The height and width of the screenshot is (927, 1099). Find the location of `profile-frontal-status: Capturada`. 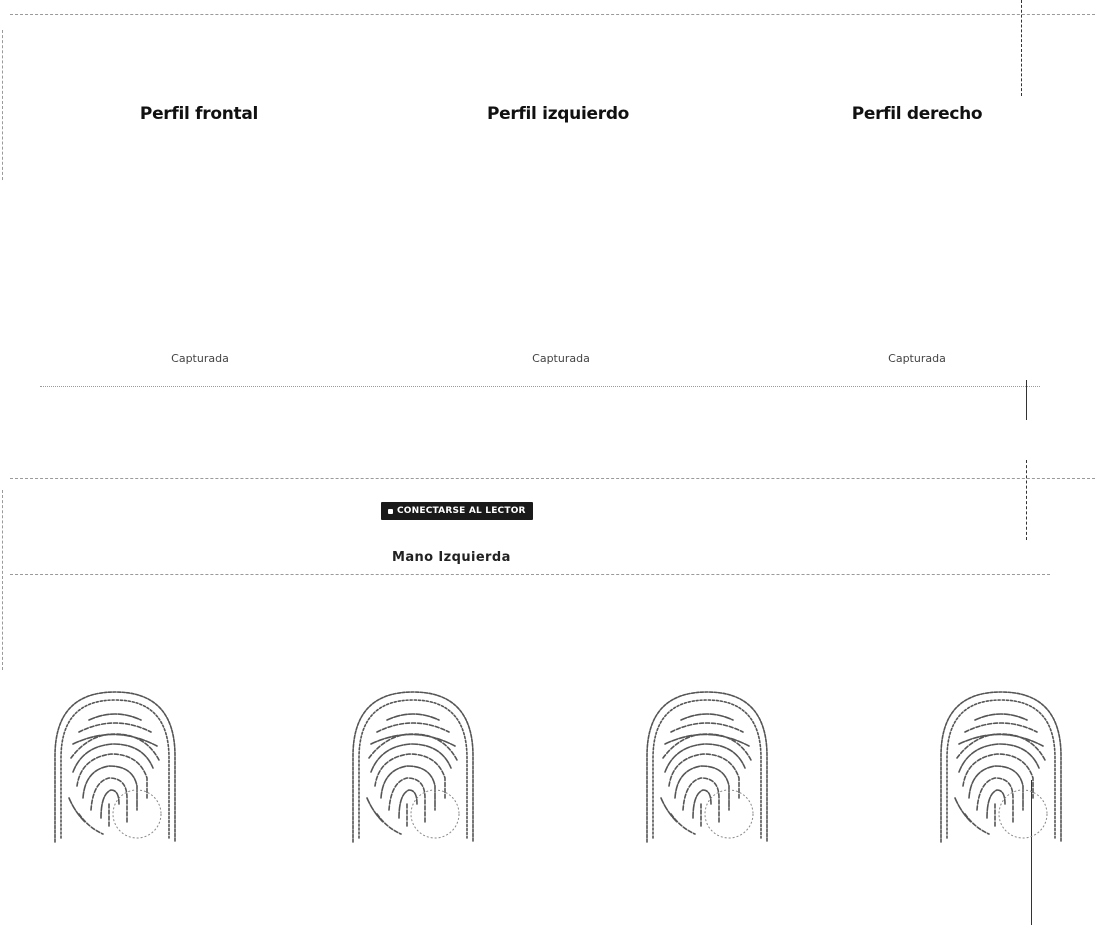

profile-frontal-status: Capturada is located at coordinates (200, 358).